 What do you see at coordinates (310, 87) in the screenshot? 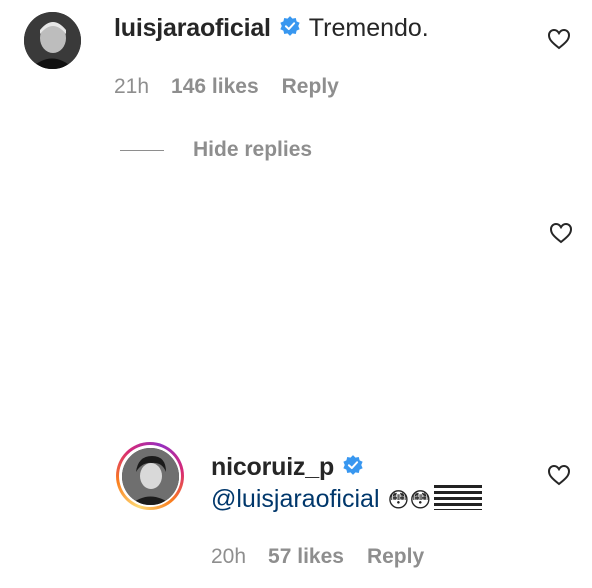
I see `comment-1-reply-button: Reply` at bounding box center [310, 87].